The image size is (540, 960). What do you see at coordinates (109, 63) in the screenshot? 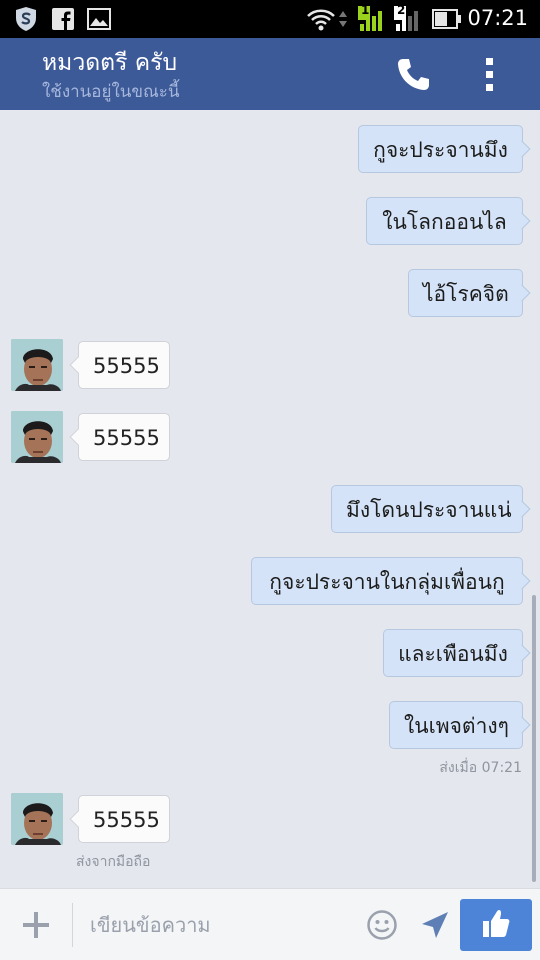
I see `contact-name: หมวดตรี ครับ` at bounding box center [109, 63].